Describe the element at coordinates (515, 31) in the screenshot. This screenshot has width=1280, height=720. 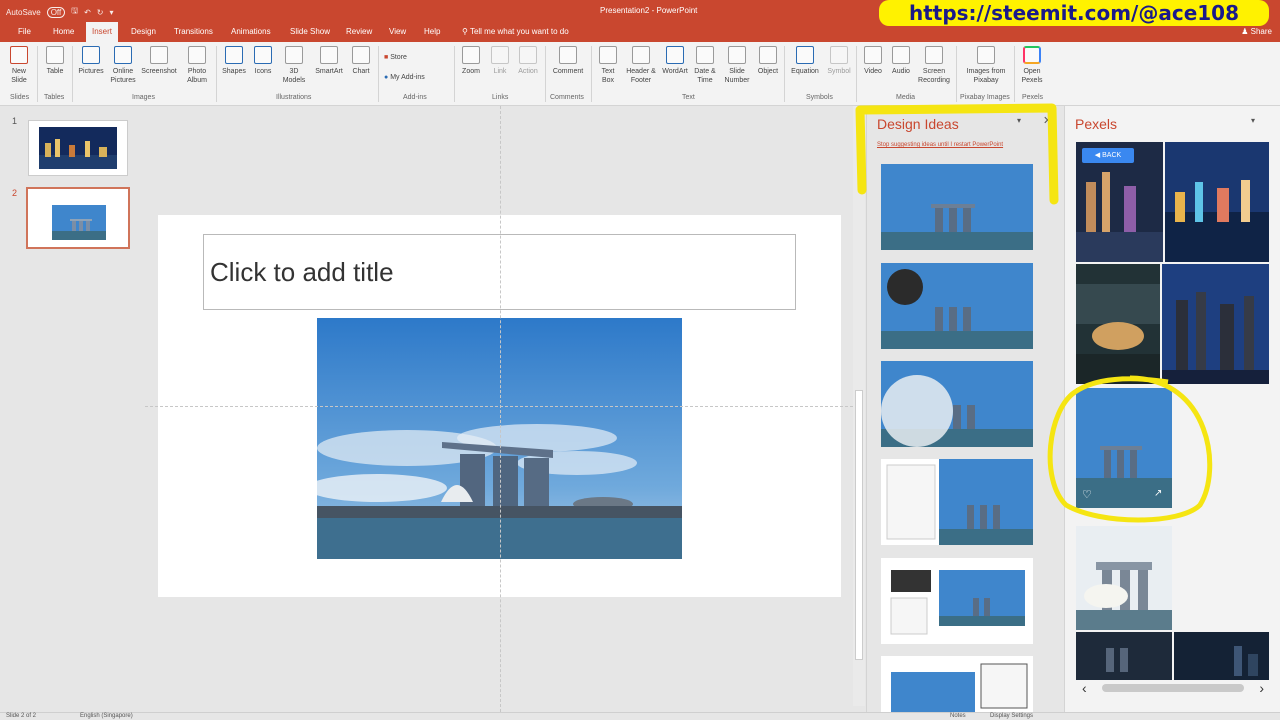
I see `tell-me-box: ⚲ Tell me what you want to do` at that location.